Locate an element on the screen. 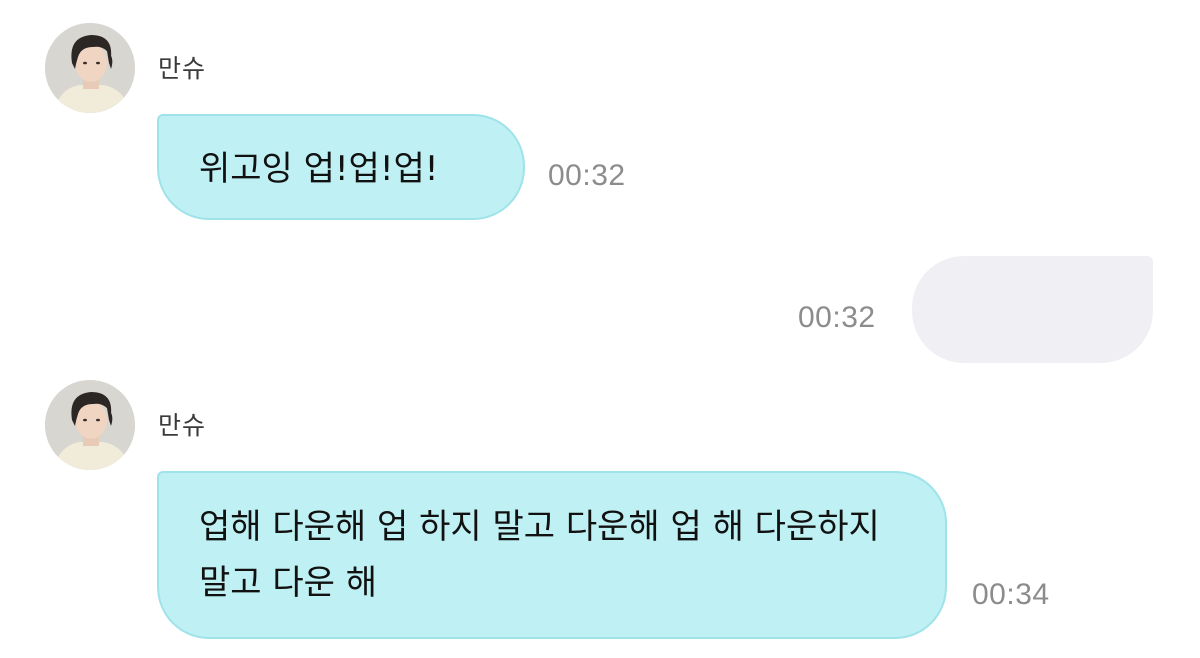  outgoing-message-bubble is located at coordinates (1032, 309).